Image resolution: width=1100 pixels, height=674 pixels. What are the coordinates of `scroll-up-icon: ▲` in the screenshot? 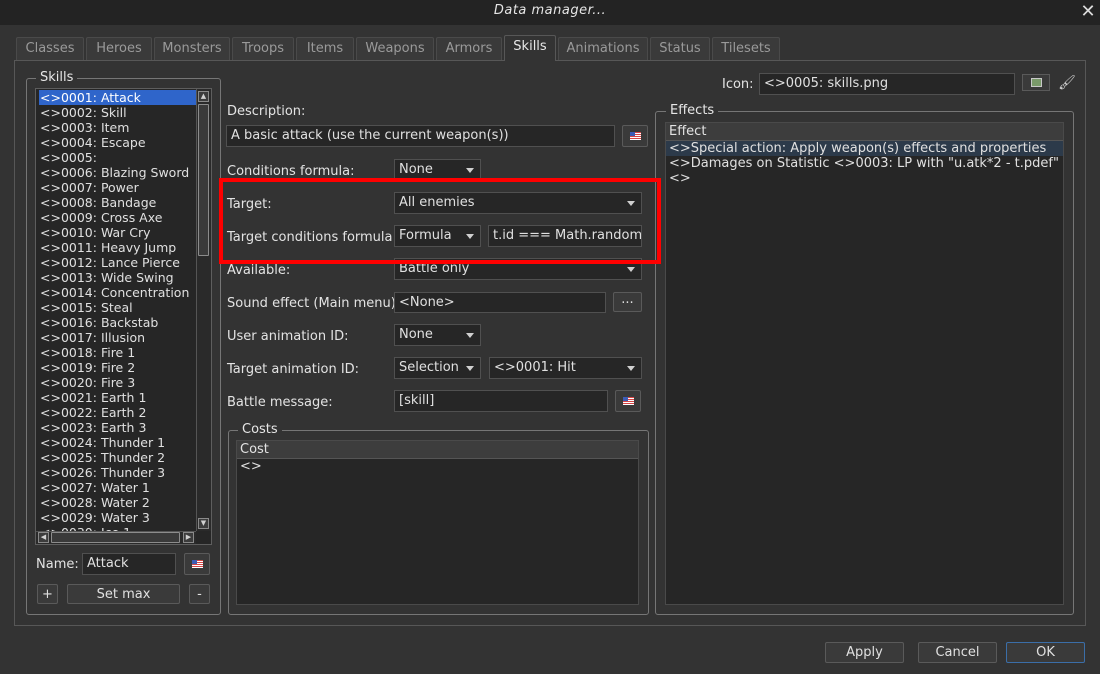 It's located at (203, 96).